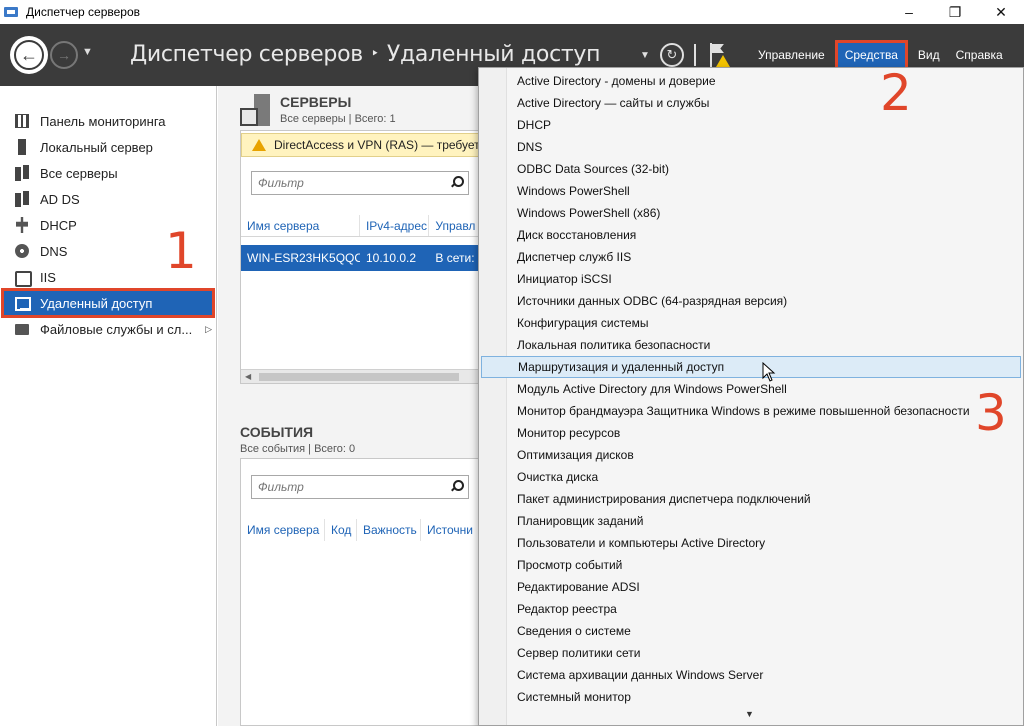  I want to click on tools-menu-item: Системный монитор, so click(751, 697).